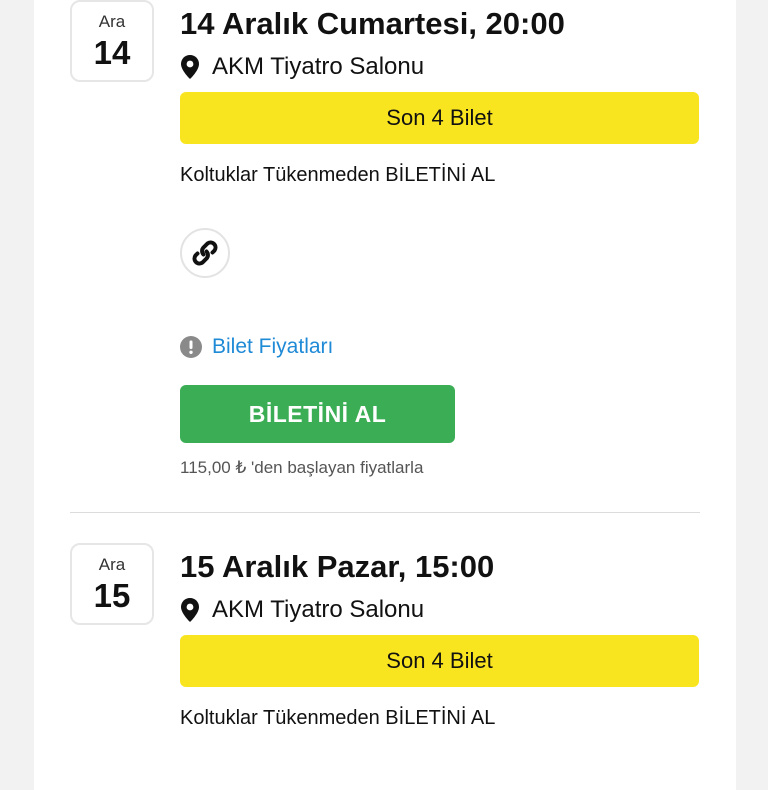 The width and height of the screenshot is (768, 790). Describe the element at coordinates (302, 467) in the screenshot. I see `starting-price-note: 115,00 ₺ 'den başlayan fiyatlarla` at that location.